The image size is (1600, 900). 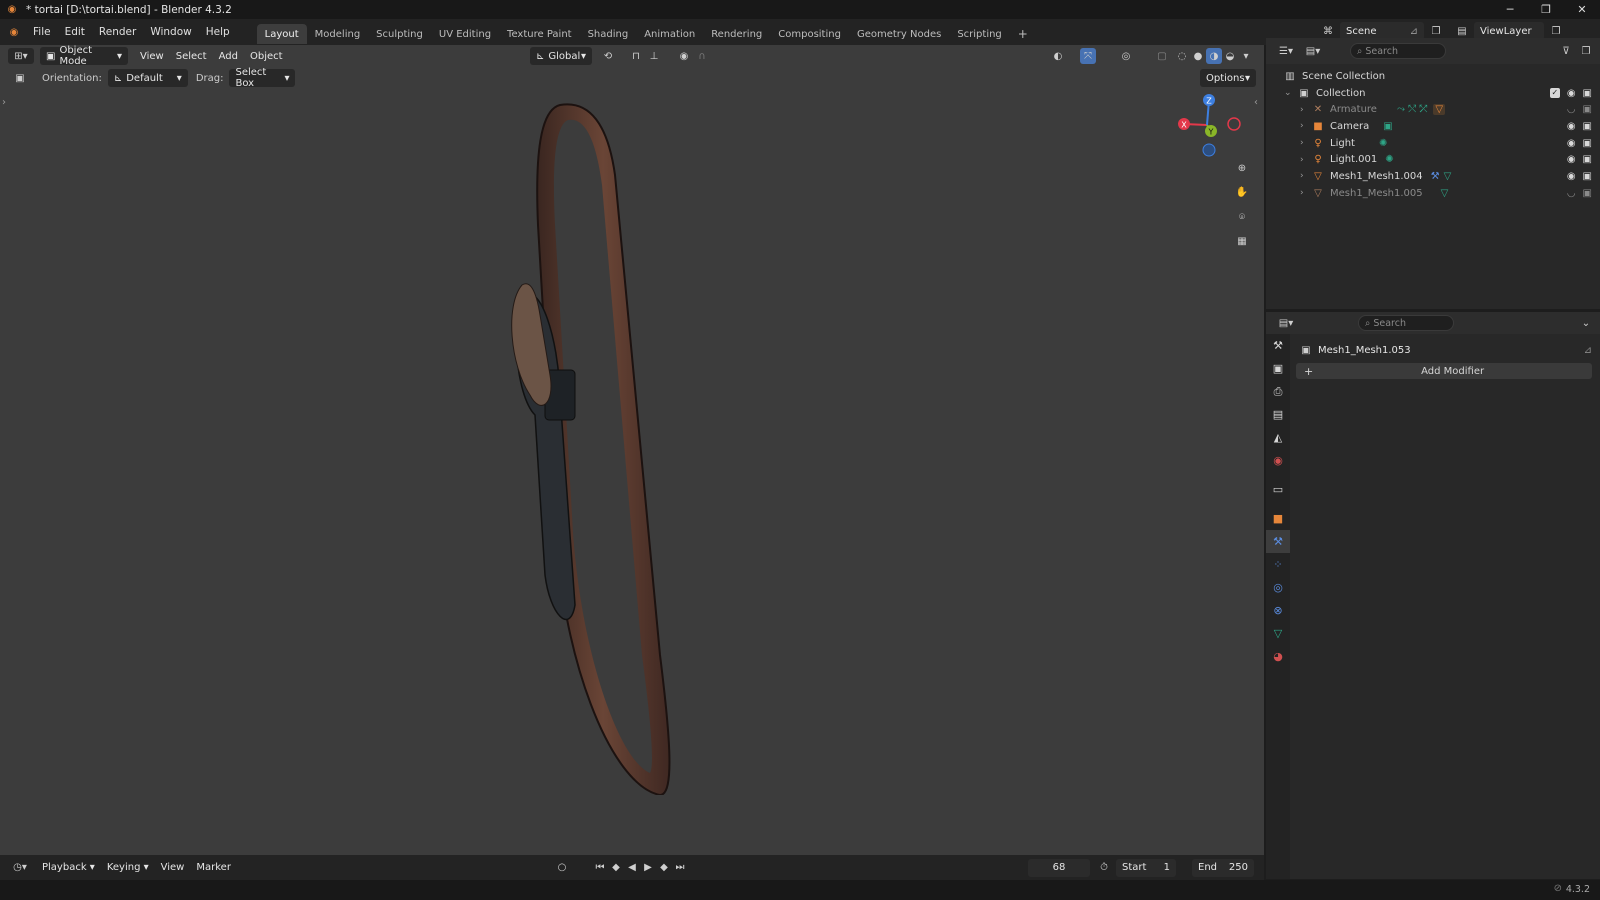 I want to click on collection-row: ⌄ ▣ Collection ✓ ◉ ▣, so click(x=1433, y=93).